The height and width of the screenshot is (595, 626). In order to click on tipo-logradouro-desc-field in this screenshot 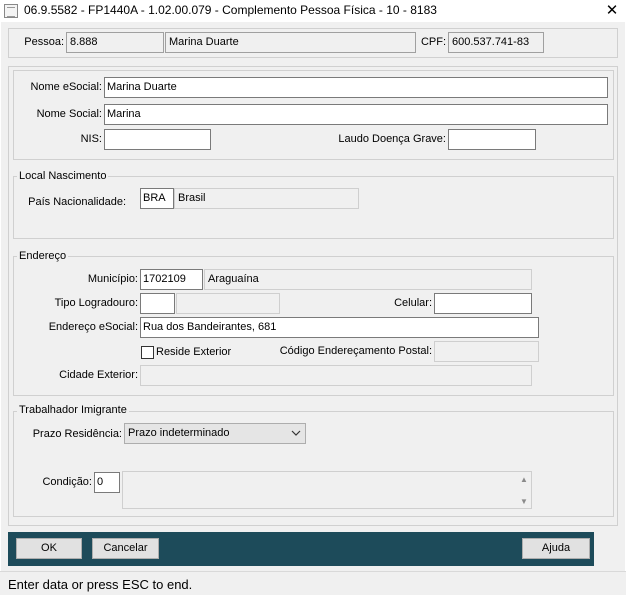, I will do `click(228, 303)`.